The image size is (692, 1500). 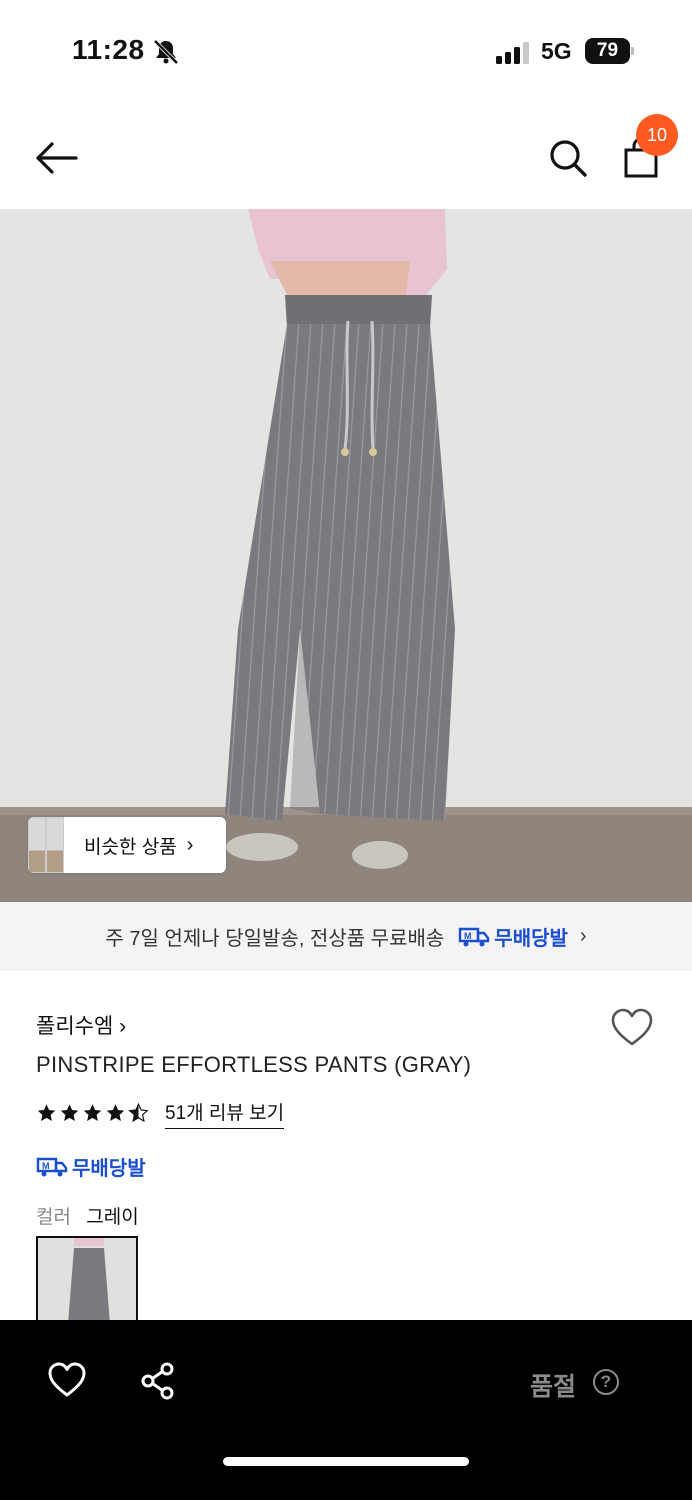 I want to click on top-nav, so click(x=346, y=159).